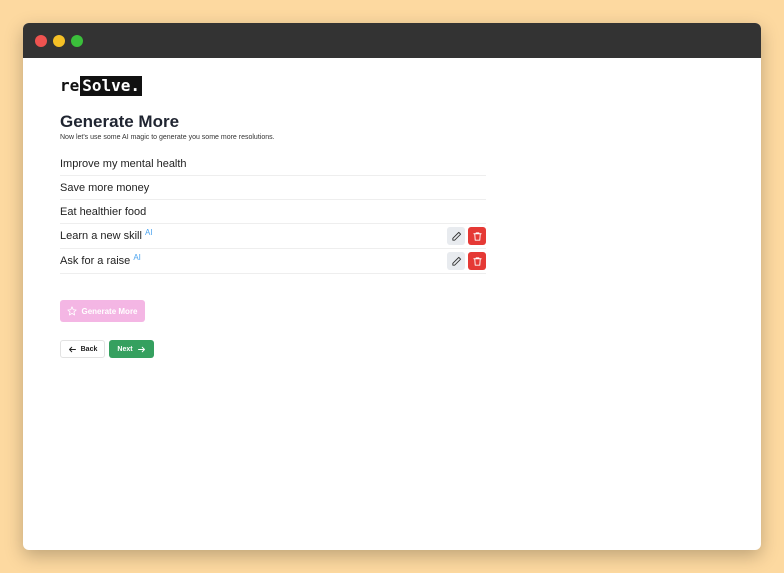 The height and width of the screenshot is (573, 784). I want to click on close-window-button, so click(41, 41).